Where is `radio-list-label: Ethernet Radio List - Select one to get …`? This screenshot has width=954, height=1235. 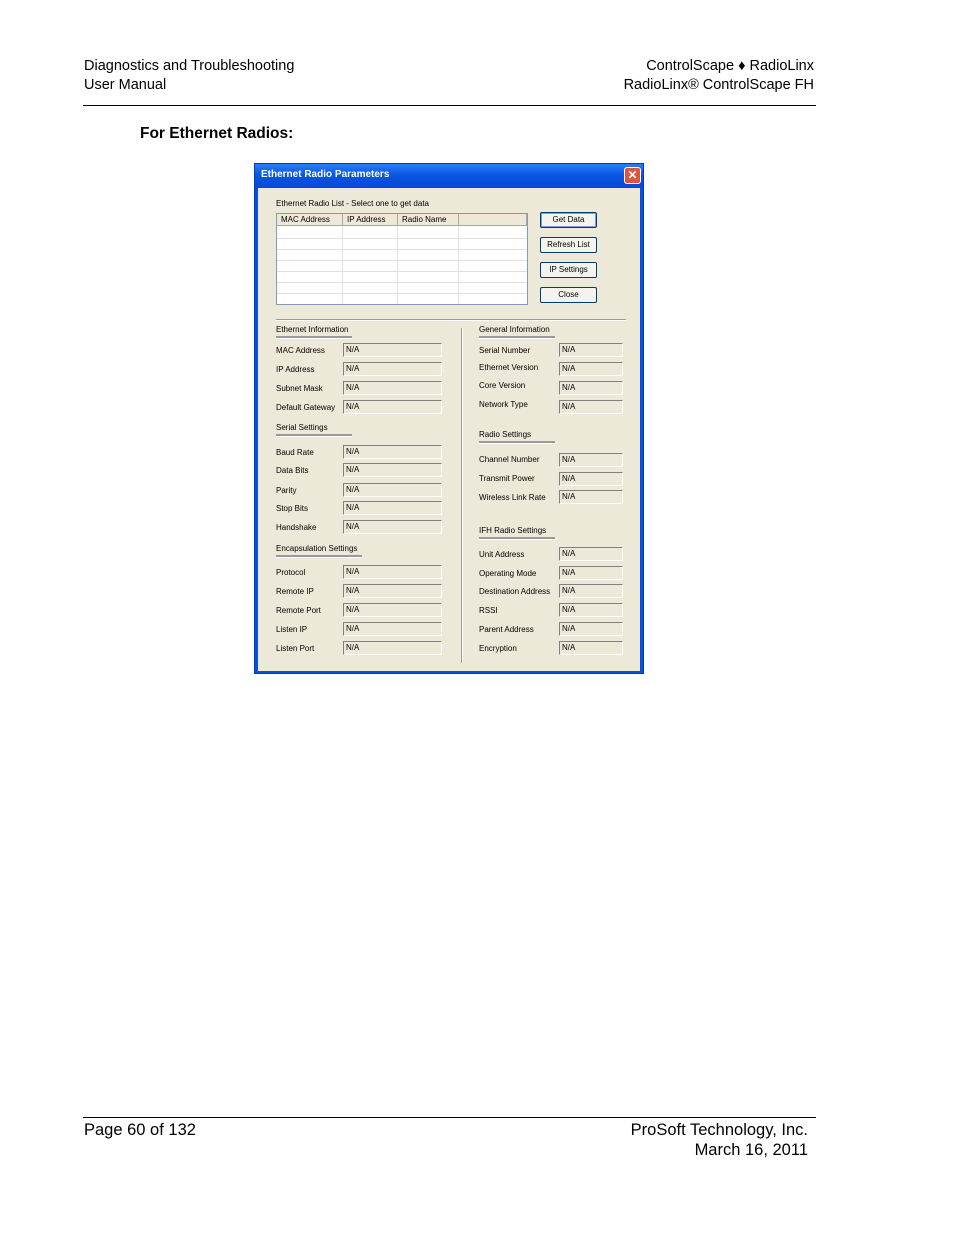 radio-list-label: Ethernet Radio List - Select one to get … is located at coordinates (352, 203).